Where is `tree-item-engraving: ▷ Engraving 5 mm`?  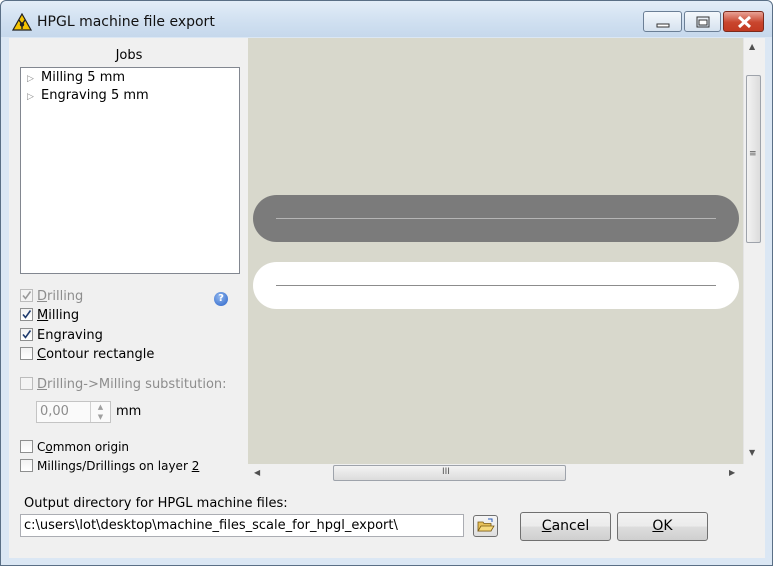
tree-item-engraving: ▷ Engraving 5 mm is located at coordinates (88, 97).